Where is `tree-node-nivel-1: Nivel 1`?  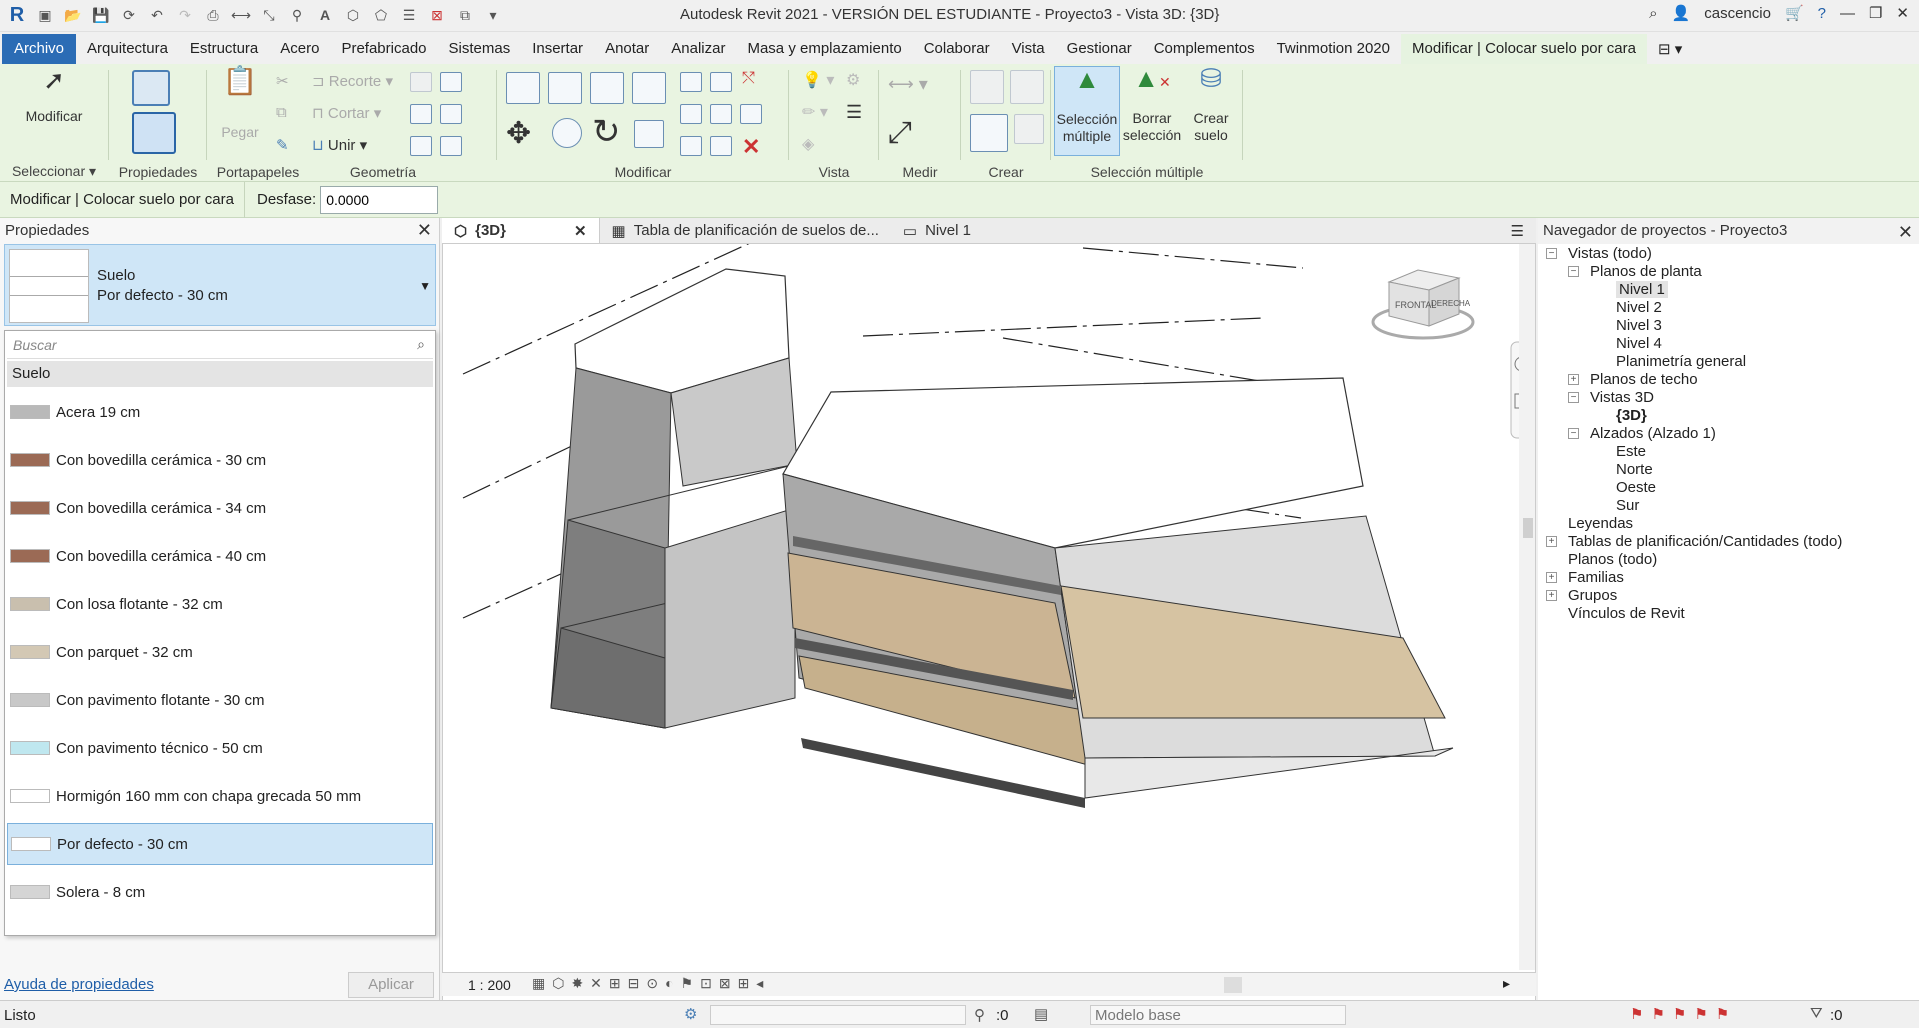
tree-node-nivel-1: Nivel 1 is located at coordinates (1642, 289).